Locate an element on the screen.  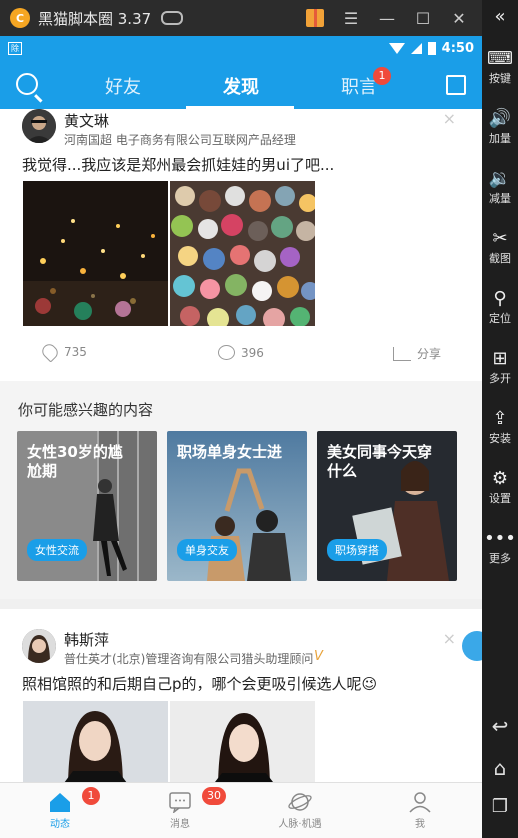
search-icon is located at coordinates (27, 84).